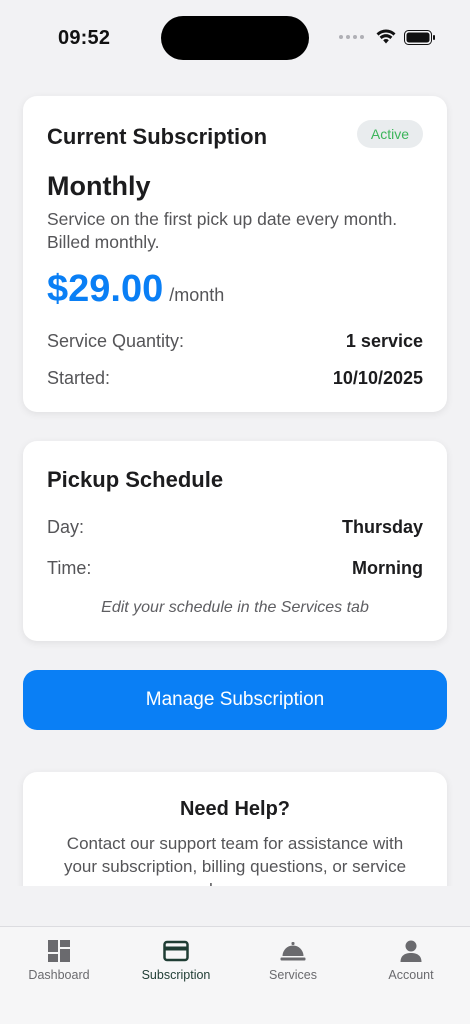 The image size is (470, 1024). What do you see at coordinates (157, 136) in the screenshot?
I see `card-title: Current Subscription` at bounding box center [157, 136].